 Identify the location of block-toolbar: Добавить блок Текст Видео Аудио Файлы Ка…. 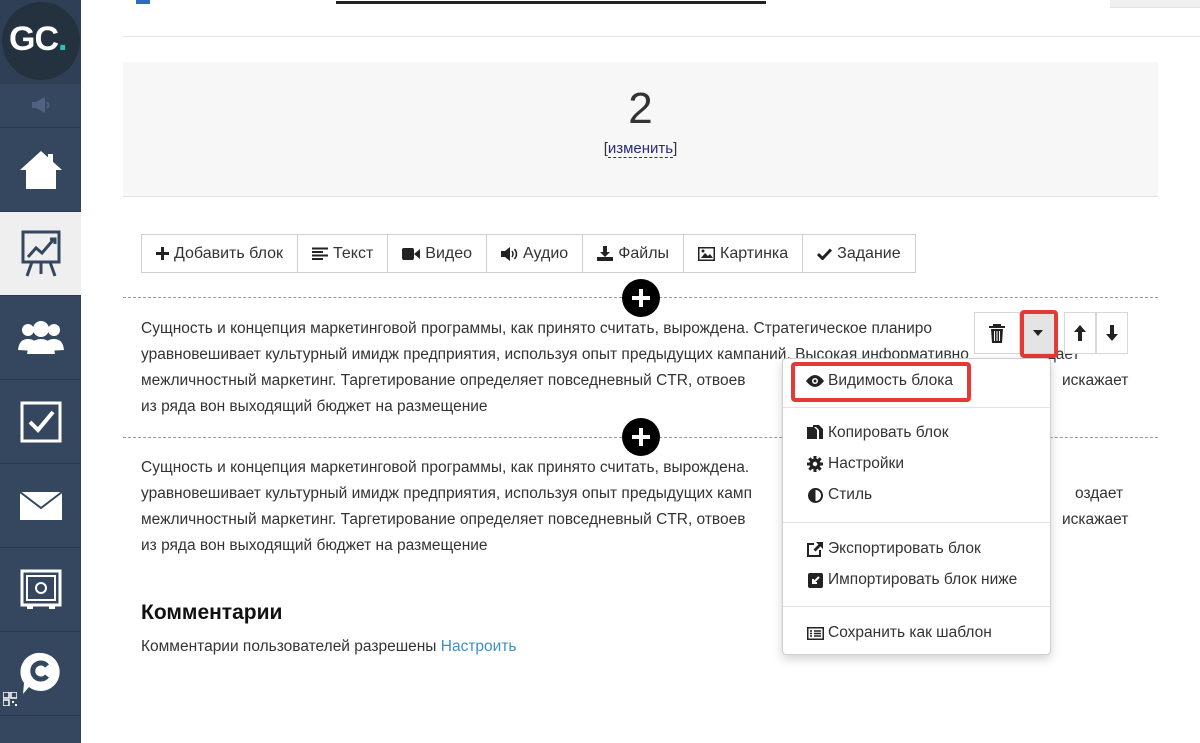
(528, 253).